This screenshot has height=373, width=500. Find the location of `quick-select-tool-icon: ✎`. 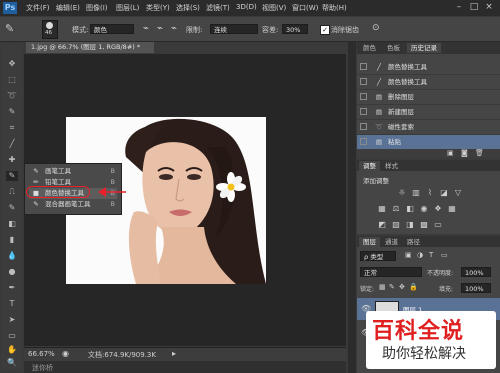

quick-select-tool-icon: ✎ is located at coordinates (12, 112).